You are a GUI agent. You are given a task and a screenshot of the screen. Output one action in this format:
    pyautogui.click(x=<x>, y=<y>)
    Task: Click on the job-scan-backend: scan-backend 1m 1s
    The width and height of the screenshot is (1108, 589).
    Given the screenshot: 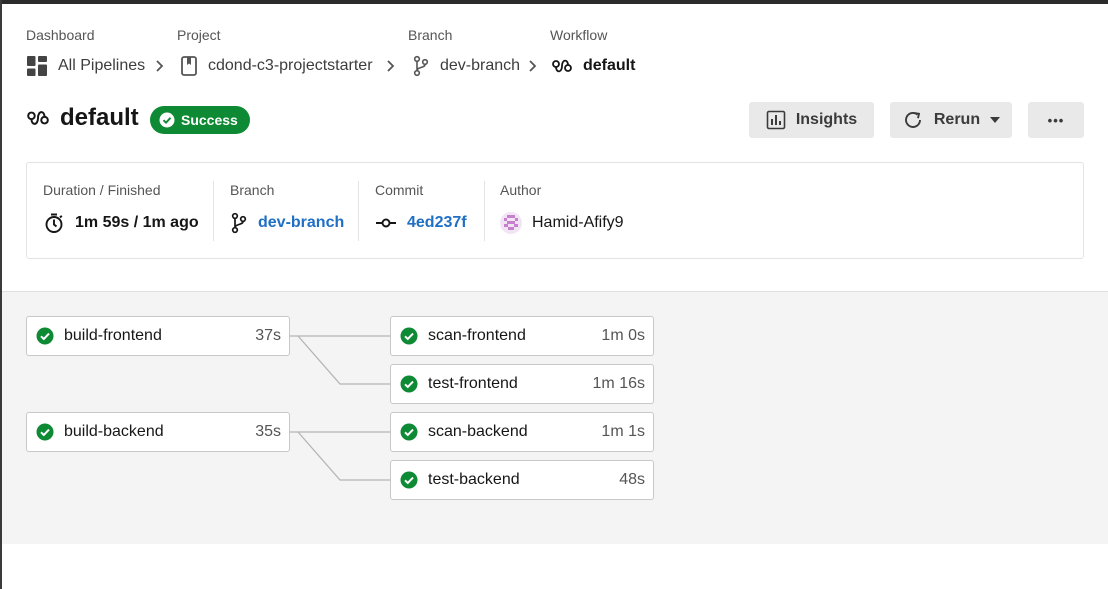 What is the action you would take?
    pyautogui.click(x=522, y=432)
    